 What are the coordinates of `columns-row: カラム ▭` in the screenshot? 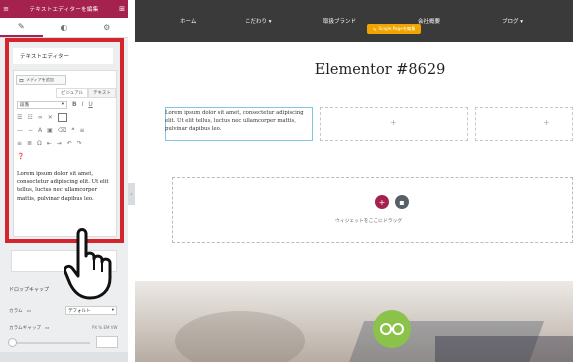 It's located at (20, 311).